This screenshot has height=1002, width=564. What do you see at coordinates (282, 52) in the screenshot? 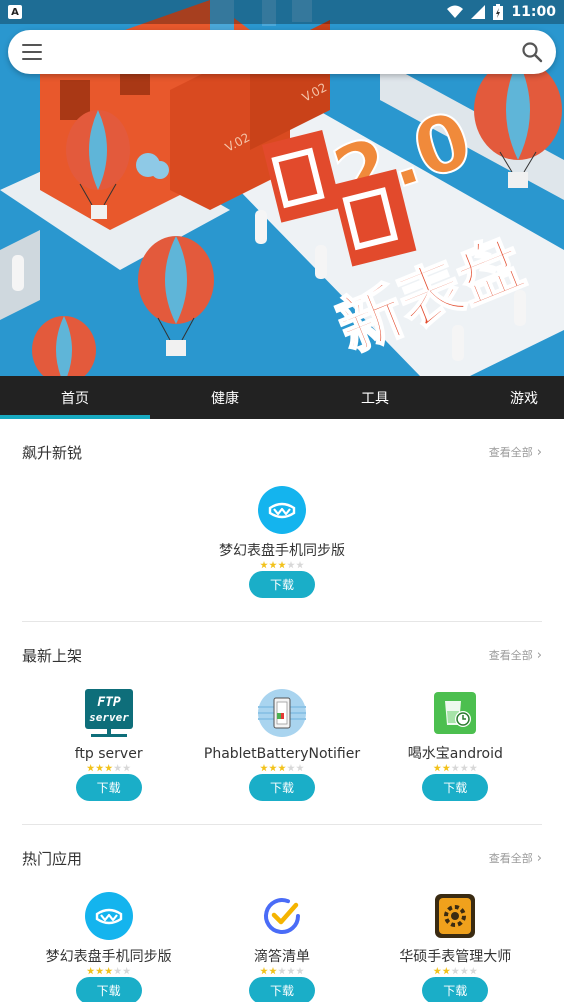
I see `search-bar` at bounding box center [282, 52].